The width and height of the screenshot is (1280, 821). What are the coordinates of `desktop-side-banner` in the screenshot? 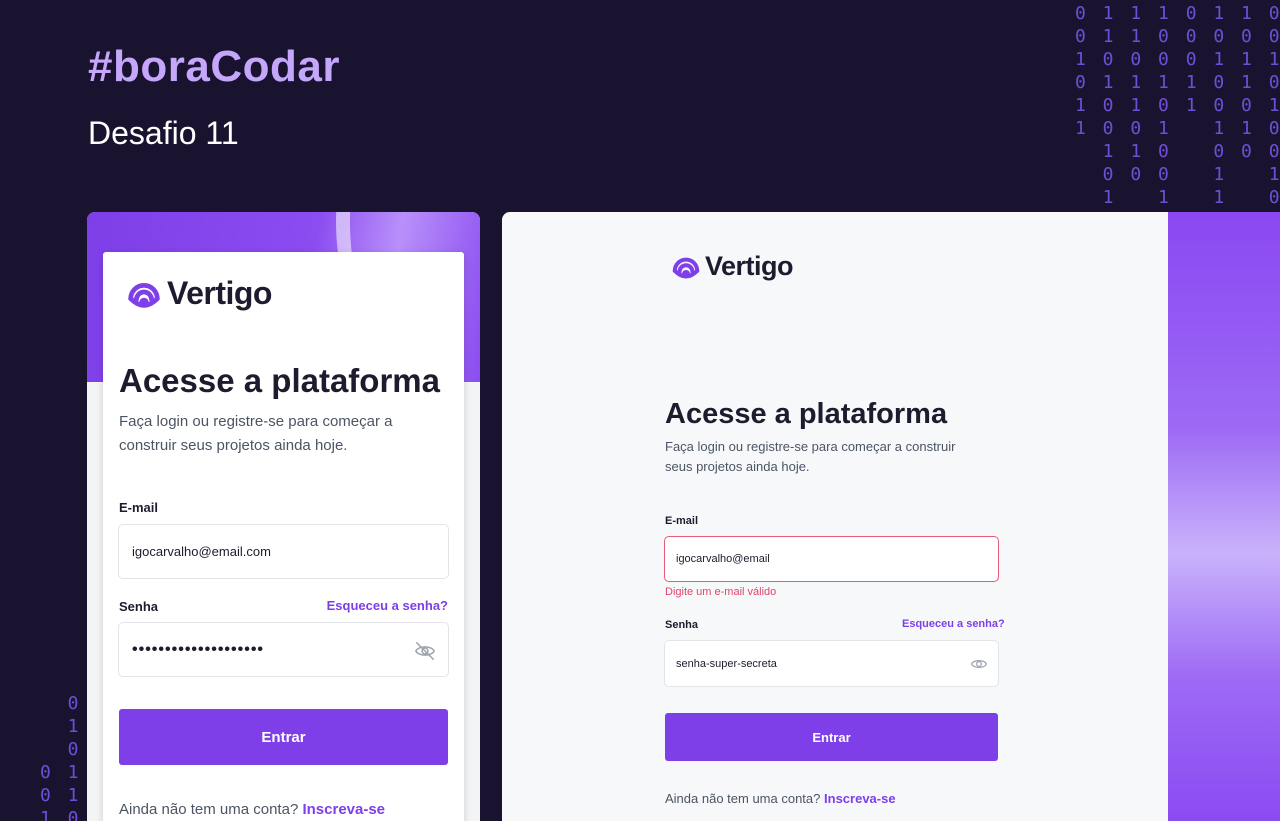 It's located at (1224, 516).